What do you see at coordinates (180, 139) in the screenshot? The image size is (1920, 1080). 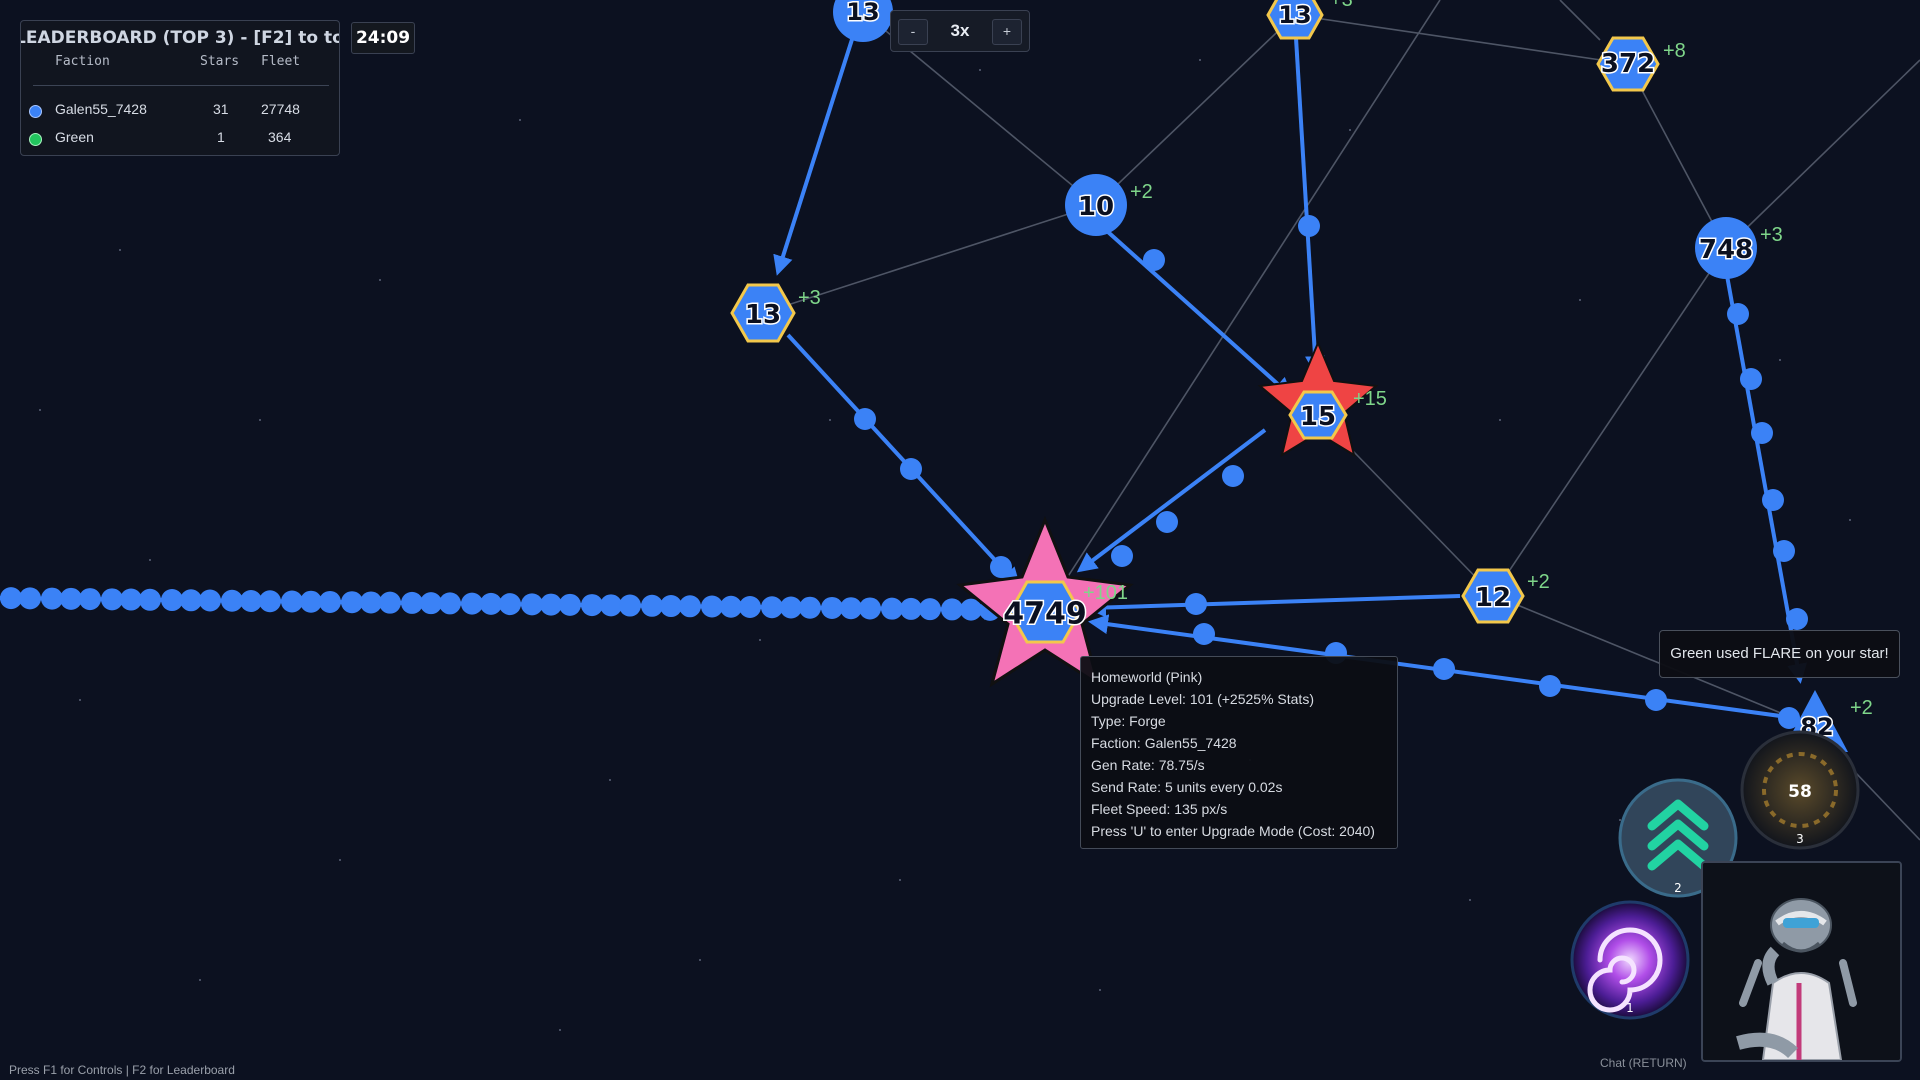 I see `leaderboard-row: Green 1 364` at bounding box center [180, 139].